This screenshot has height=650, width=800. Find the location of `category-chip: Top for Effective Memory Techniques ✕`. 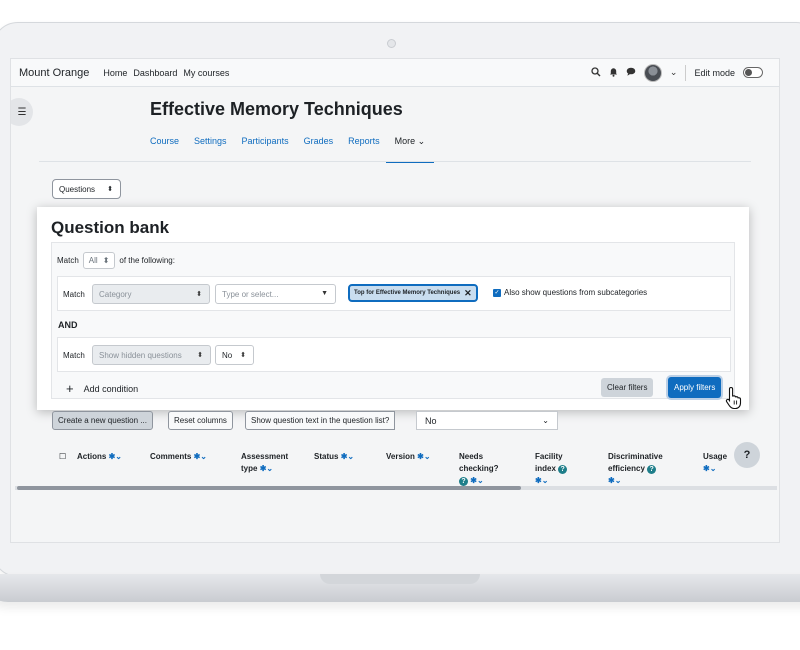

category-chip: Top for Effective Memory Techniques ✕ is located at coordinates (413, 293).